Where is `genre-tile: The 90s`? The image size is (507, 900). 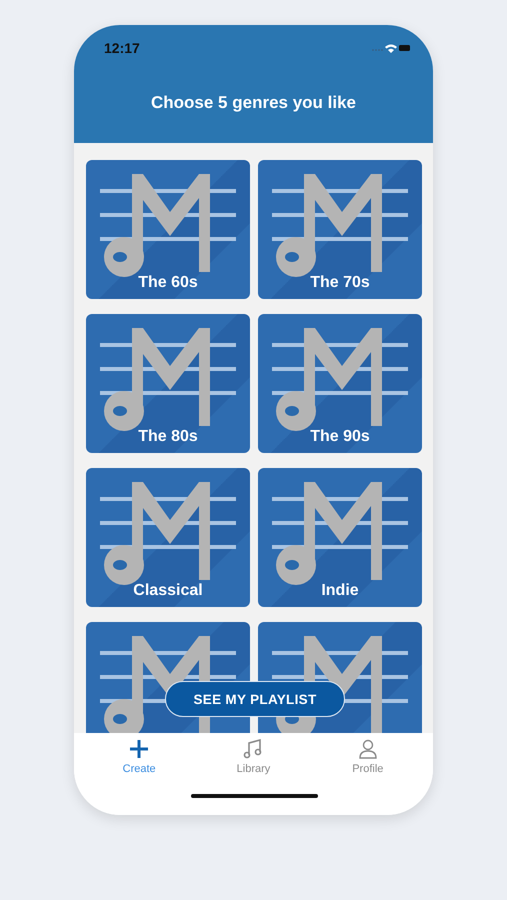
genre-tile: The 90s is located at coordinates (340, 383).